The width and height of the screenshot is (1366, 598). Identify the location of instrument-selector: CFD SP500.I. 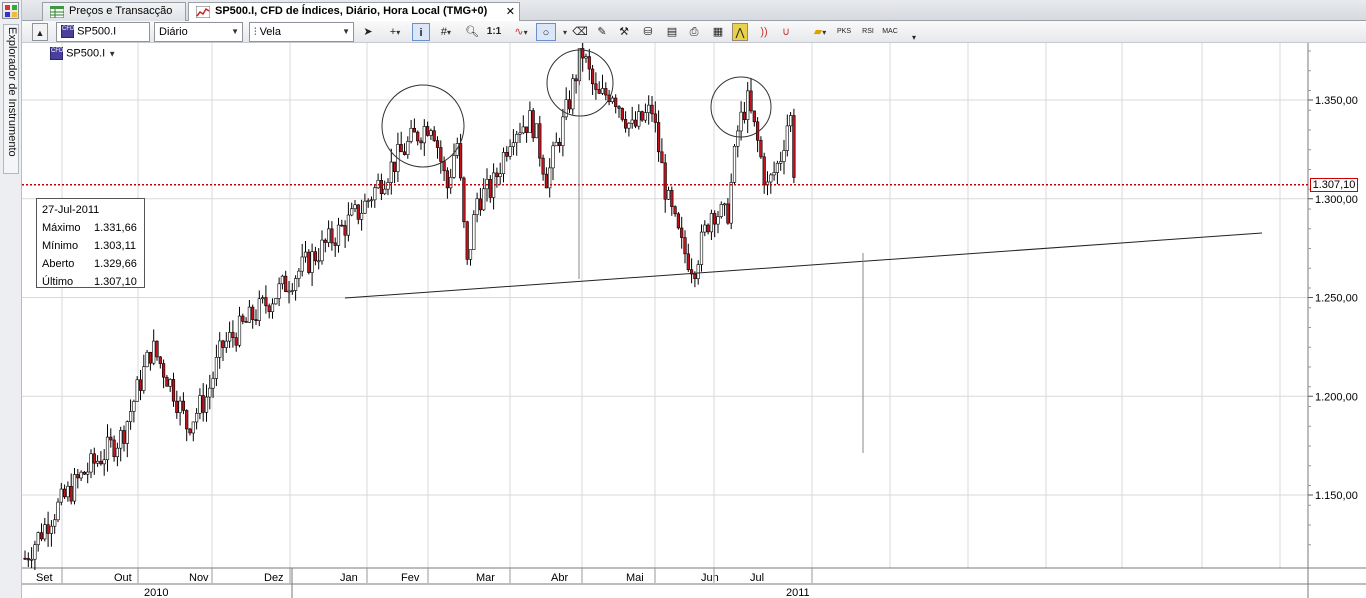
(103, 32).